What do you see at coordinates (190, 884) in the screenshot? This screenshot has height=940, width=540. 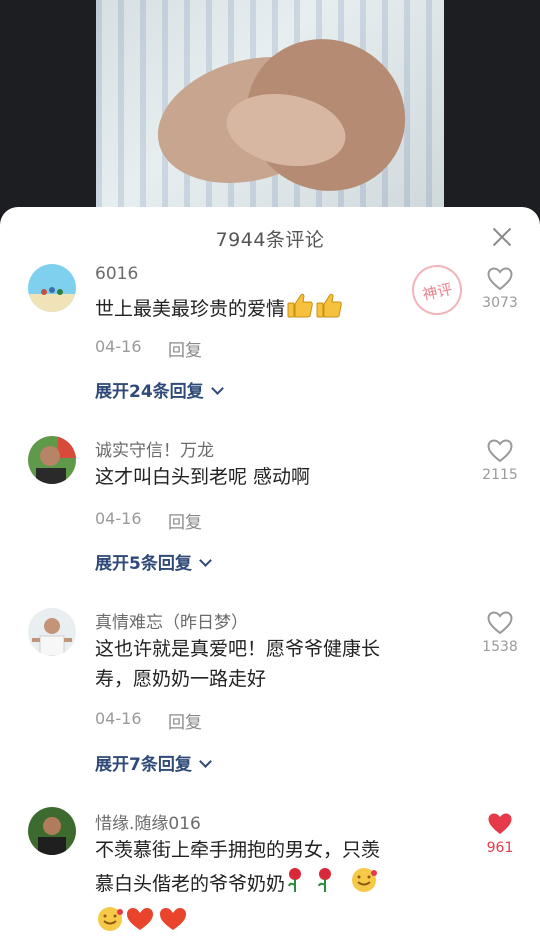 I see `comment-text-body: 慕白头偕老的爷爷奶奶` at bounding box center [190, 884].